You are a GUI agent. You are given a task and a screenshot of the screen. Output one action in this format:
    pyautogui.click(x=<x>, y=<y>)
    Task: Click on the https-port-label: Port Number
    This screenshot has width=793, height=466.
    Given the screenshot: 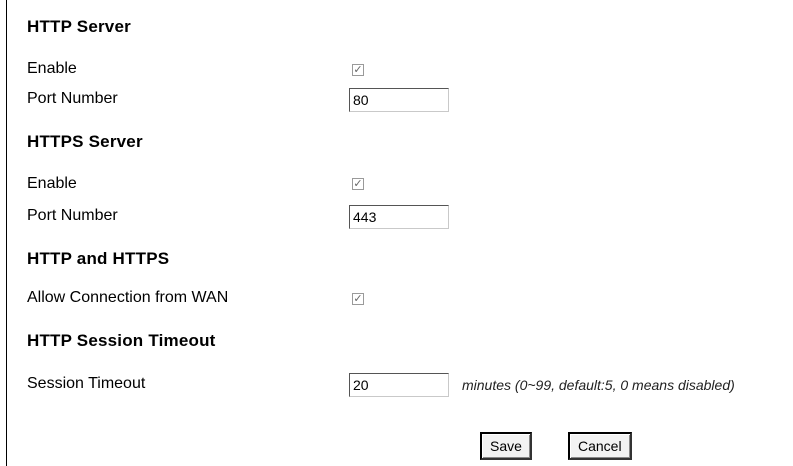 What is the action you would take?
    pyautogui.click(x=72, y=215)
    